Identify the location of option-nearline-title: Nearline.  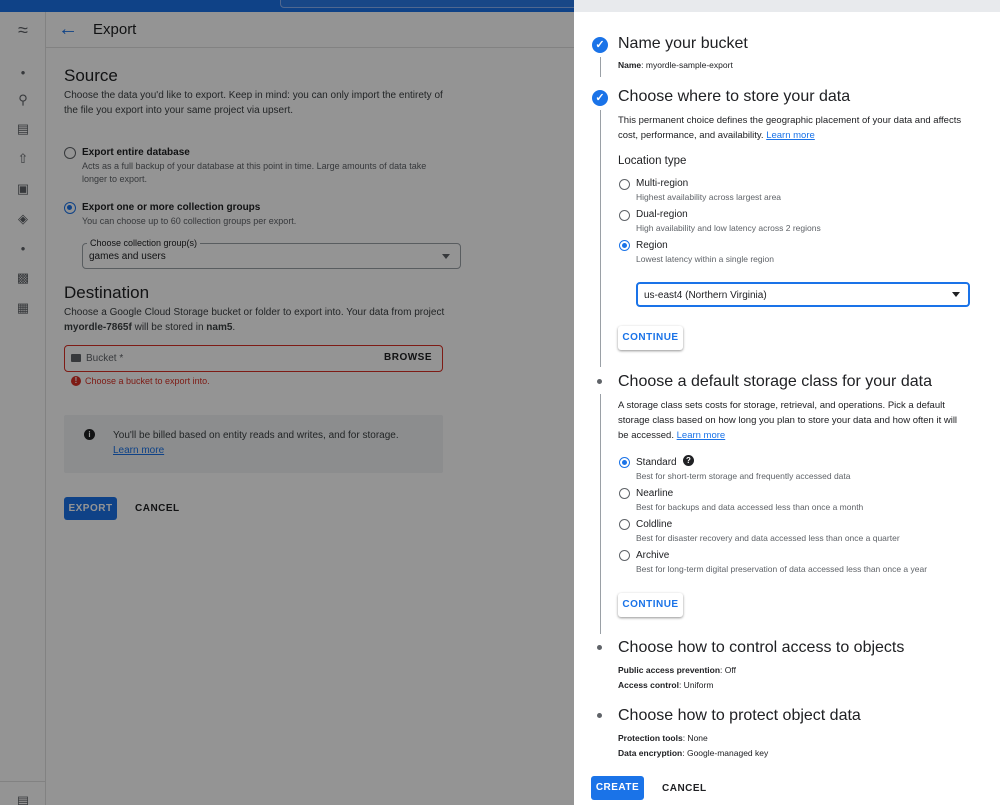
(655, 493).